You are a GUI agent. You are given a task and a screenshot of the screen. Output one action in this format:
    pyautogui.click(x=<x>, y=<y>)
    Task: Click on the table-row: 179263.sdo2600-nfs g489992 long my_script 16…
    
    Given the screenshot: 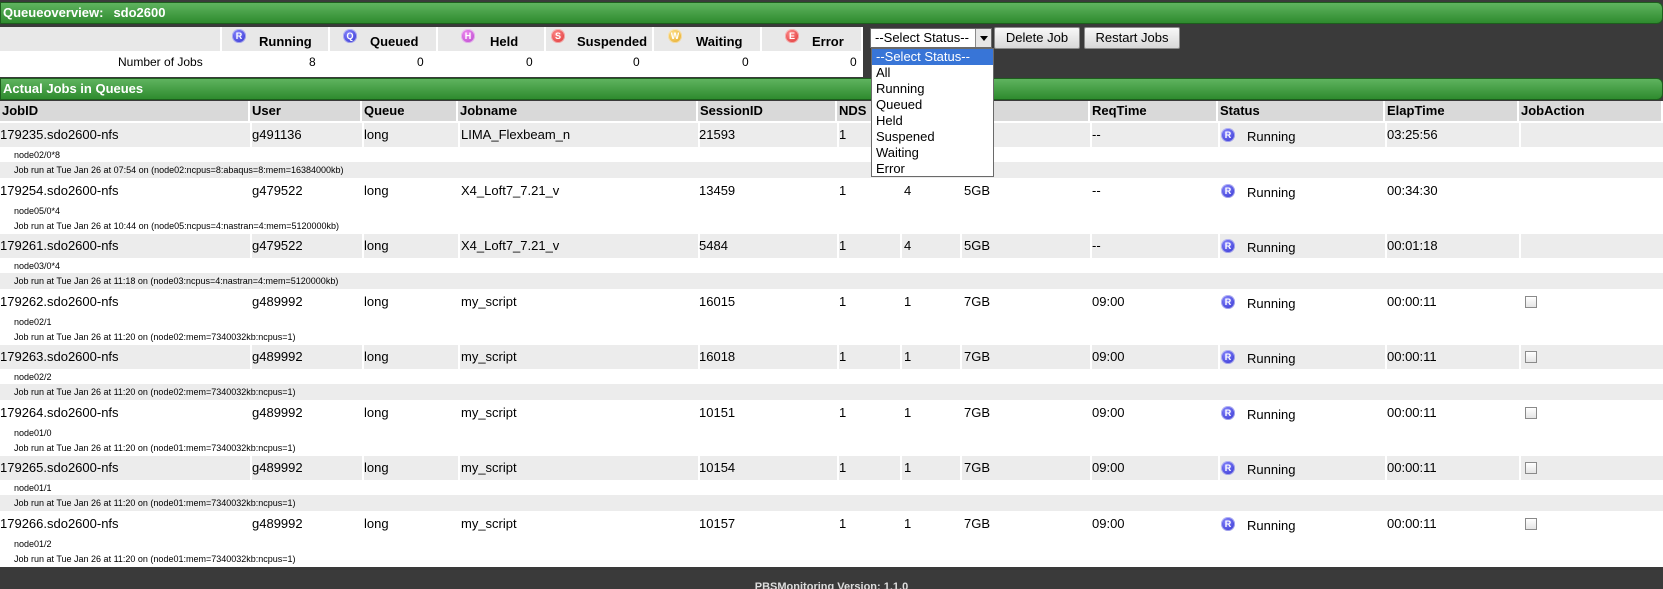 What is the action you would take?
    pyautogui.click(x=831, y=372)
    